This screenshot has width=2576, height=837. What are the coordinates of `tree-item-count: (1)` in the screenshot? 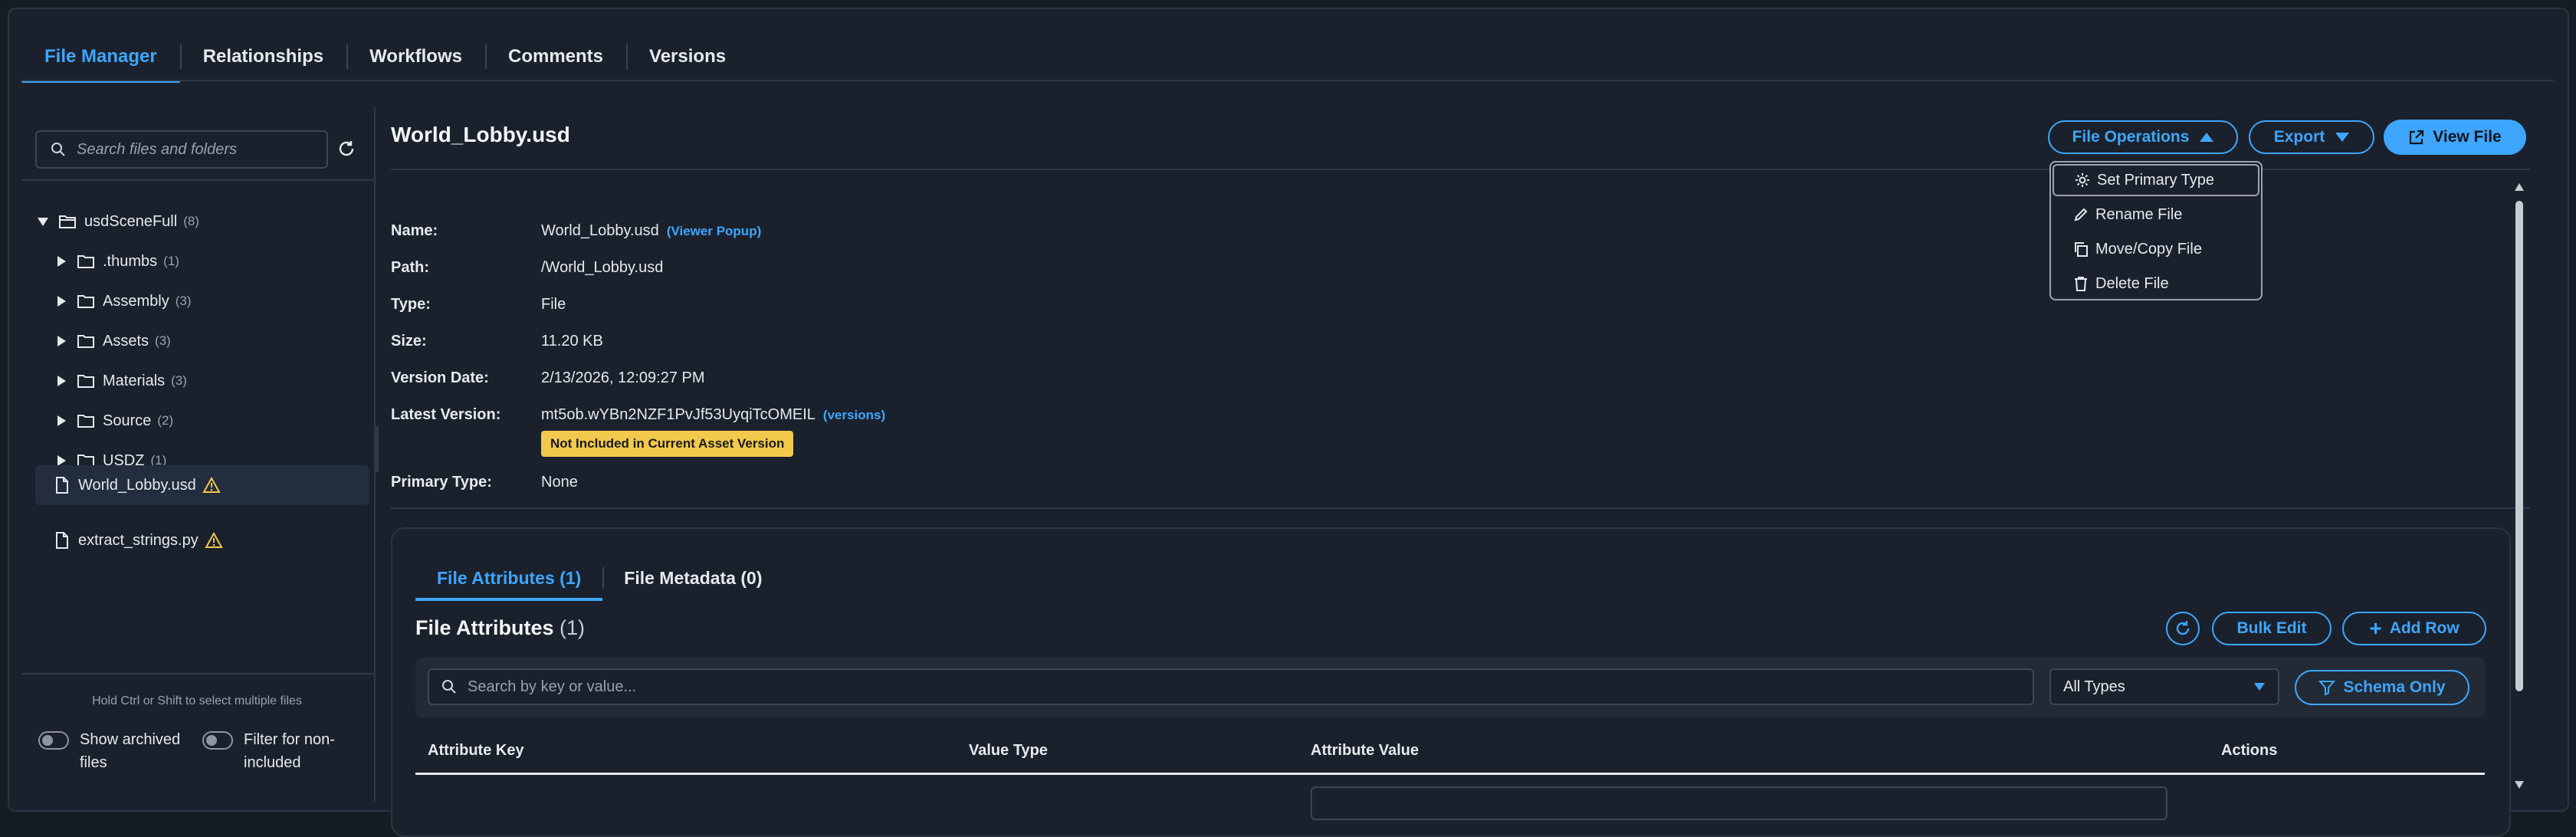 It's located at (171, 261).